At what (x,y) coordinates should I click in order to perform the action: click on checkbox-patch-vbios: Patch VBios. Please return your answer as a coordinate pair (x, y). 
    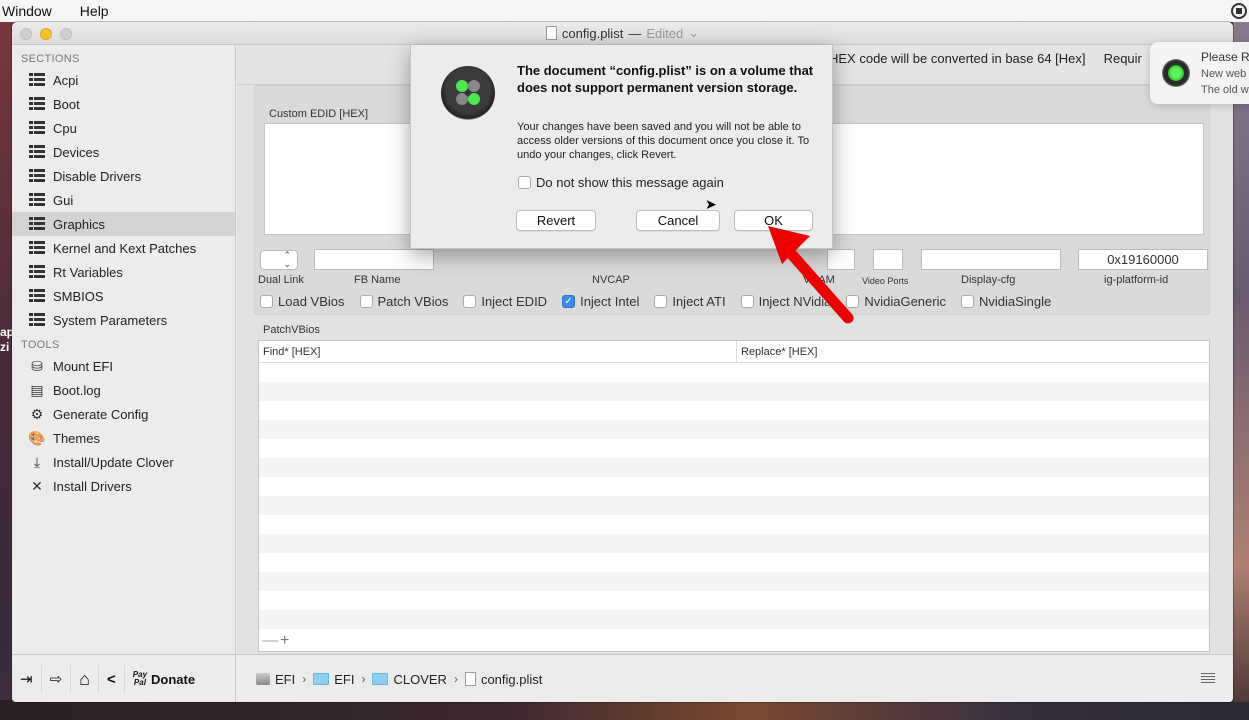
    Looking at the image, I should click on (403, 301).